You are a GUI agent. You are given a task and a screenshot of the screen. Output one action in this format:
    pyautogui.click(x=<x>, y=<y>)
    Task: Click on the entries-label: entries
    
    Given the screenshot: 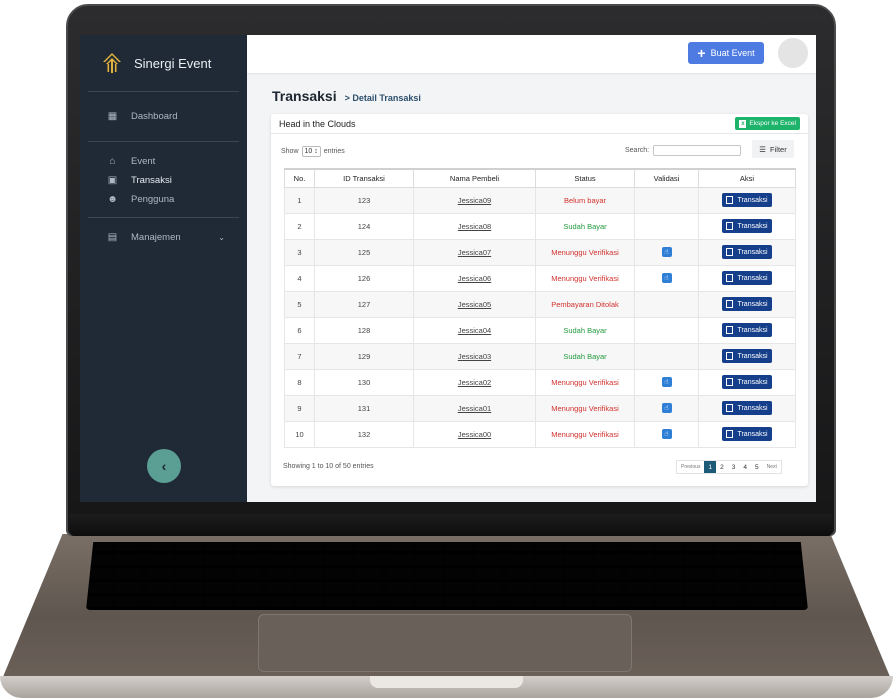 What is the action you would take?
    pyautogui.click(x=334, y=151)
    